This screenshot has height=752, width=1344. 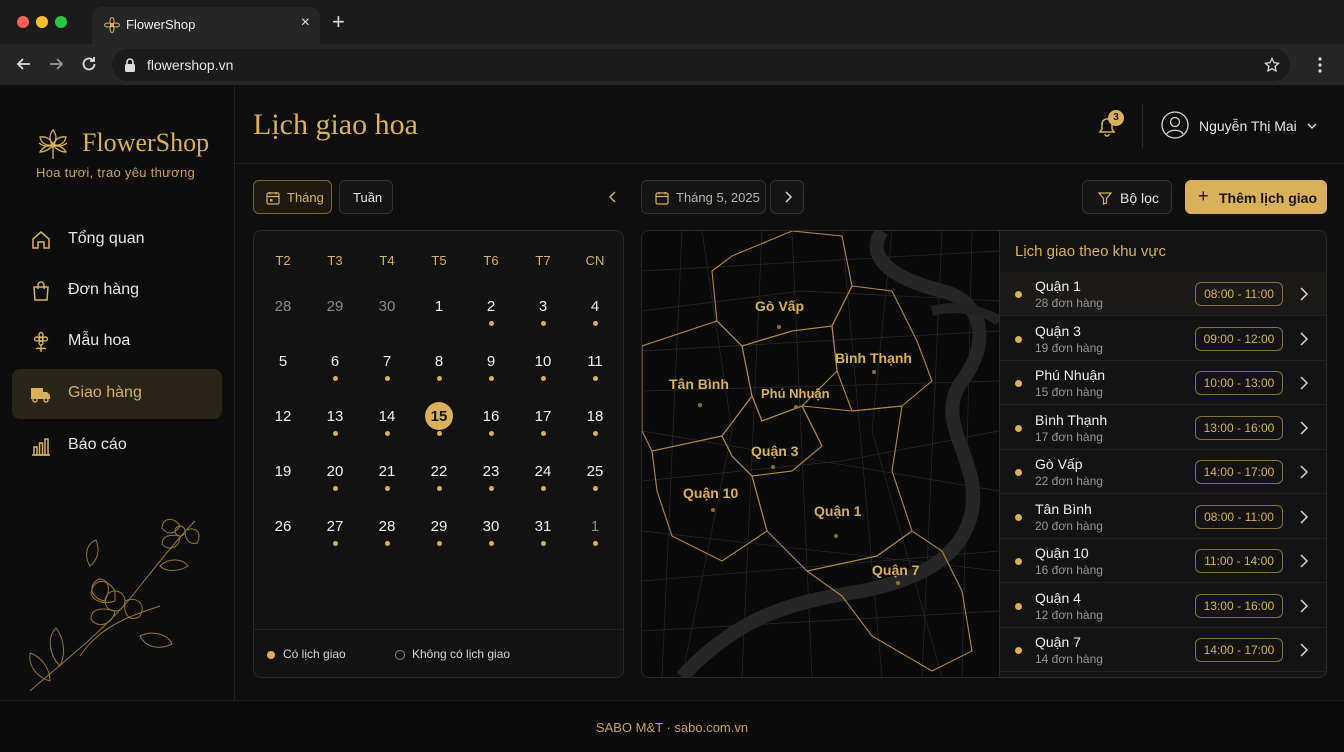 What do you see at coordinates (491, 313) in the screenshot?
I see `calendar-day: 2` at bounding box center [491, 313].